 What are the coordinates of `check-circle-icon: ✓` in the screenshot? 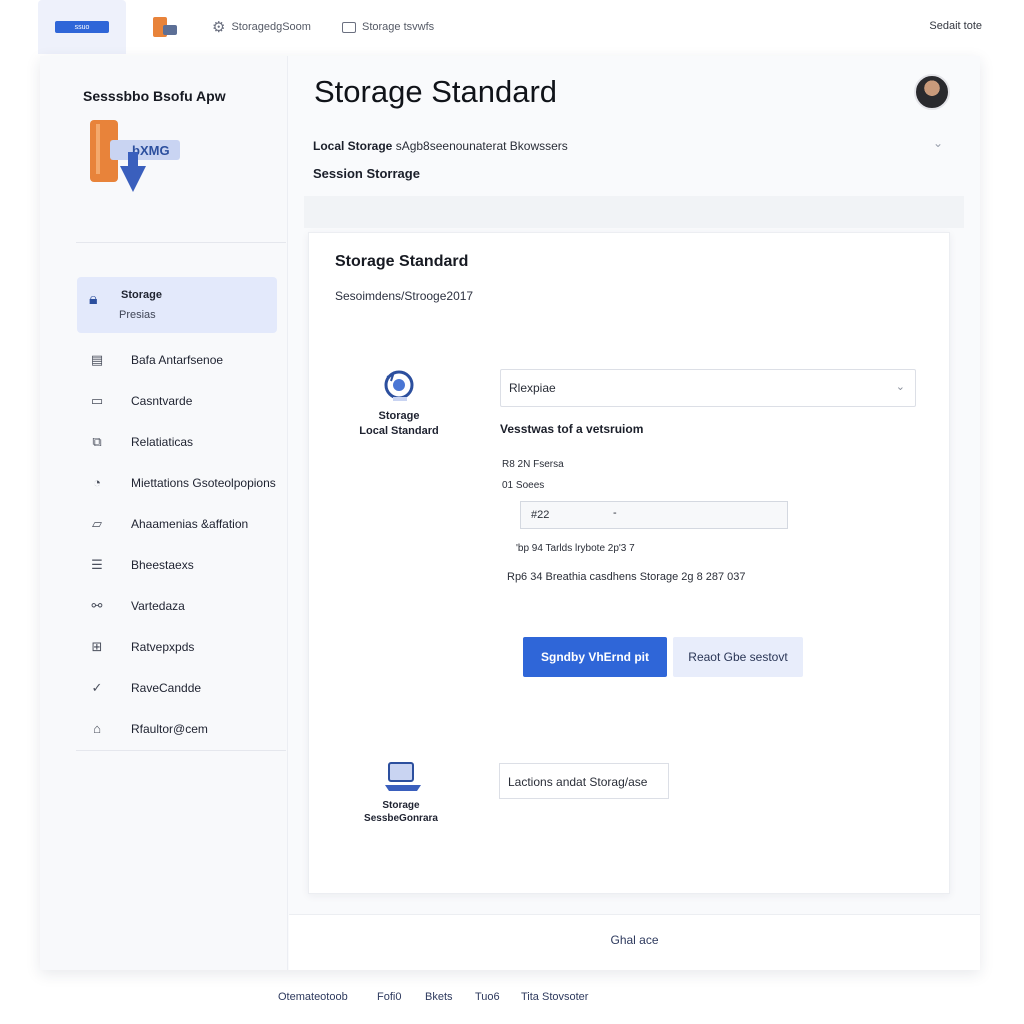 It's located at (97, 687).